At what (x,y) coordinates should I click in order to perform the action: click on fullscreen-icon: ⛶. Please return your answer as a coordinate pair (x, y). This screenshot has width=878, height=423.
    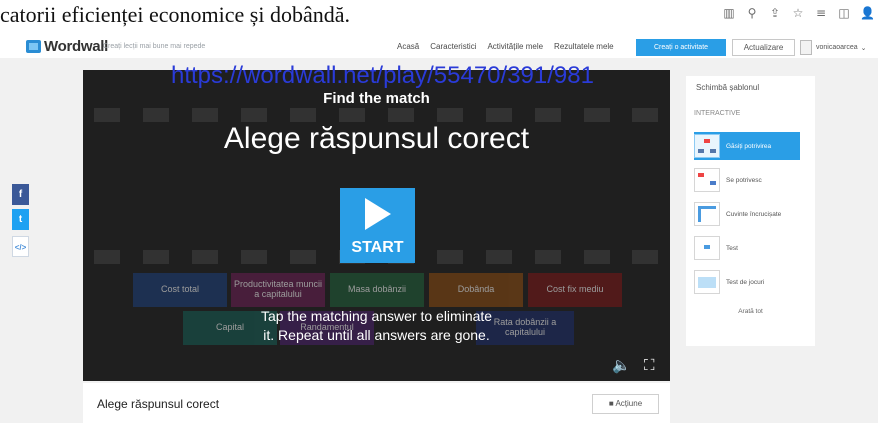
    Looking at the image, I should click on (649, 365).